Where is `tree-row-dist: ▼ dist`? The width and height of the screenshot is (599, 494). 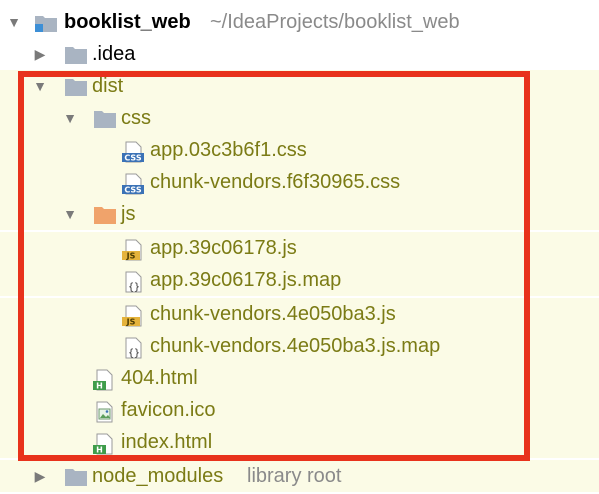 tree-row-dist: ▼ dist is located at coordinates (299, 86).